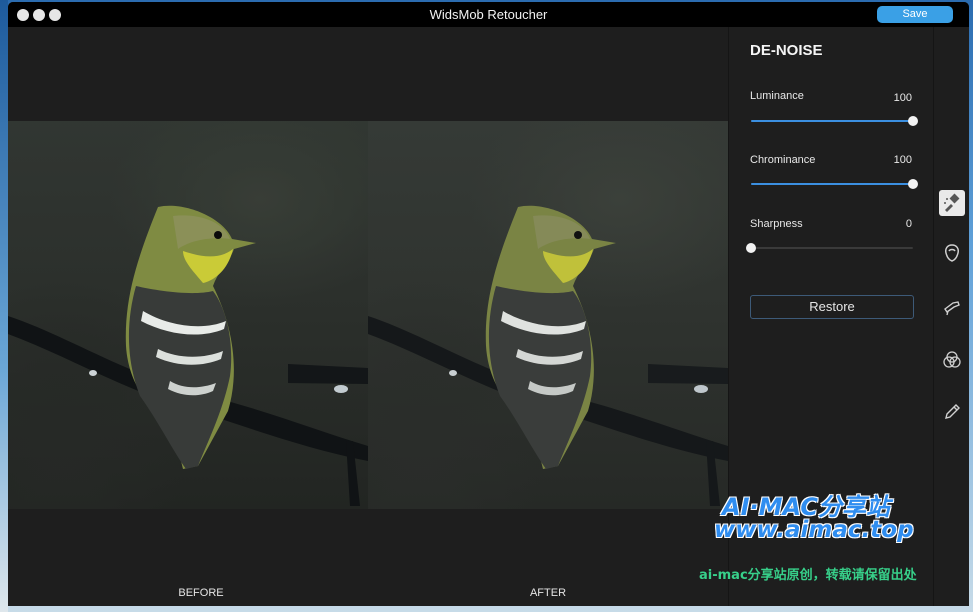 This screenshot has height=612, width=973. I want to click on portrait-icon, so click(952, 253).